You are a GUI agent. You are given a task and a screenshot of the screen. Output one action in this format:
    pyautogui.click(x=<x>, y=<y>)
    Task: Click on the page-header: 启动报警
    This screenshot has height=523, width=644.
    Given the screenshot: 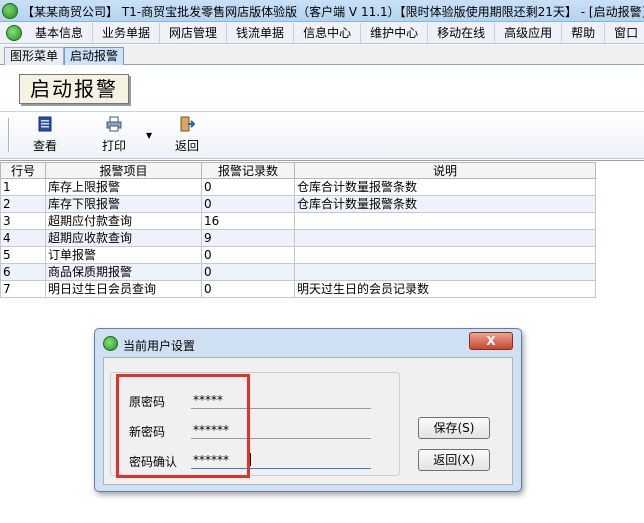 What is the action you would take?
    pyautogui.click(x=322, y=88)
    